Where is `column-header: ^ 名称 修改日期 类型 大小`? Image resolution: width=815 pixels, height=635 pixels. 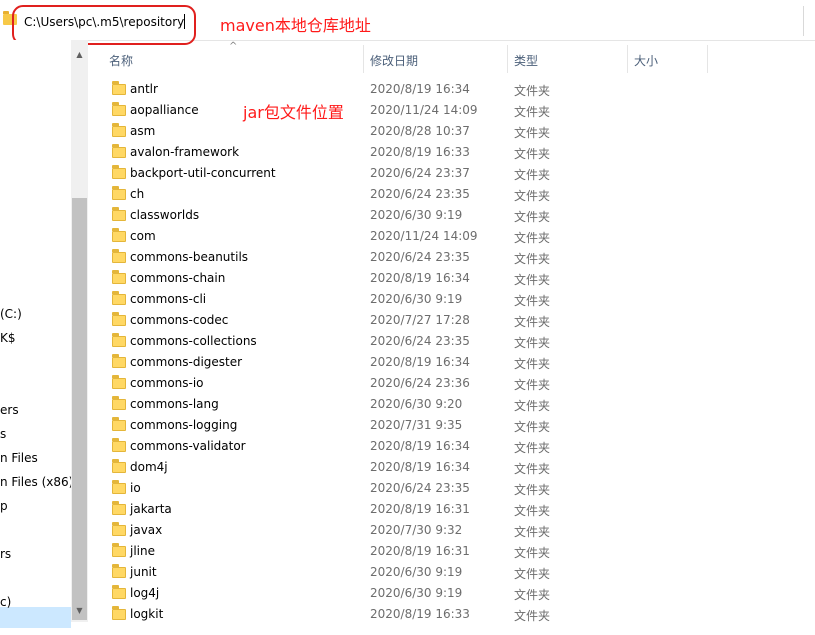
column-header: ^ 名称 修改日期 类型 大小 is located at coordinates (451, 57).